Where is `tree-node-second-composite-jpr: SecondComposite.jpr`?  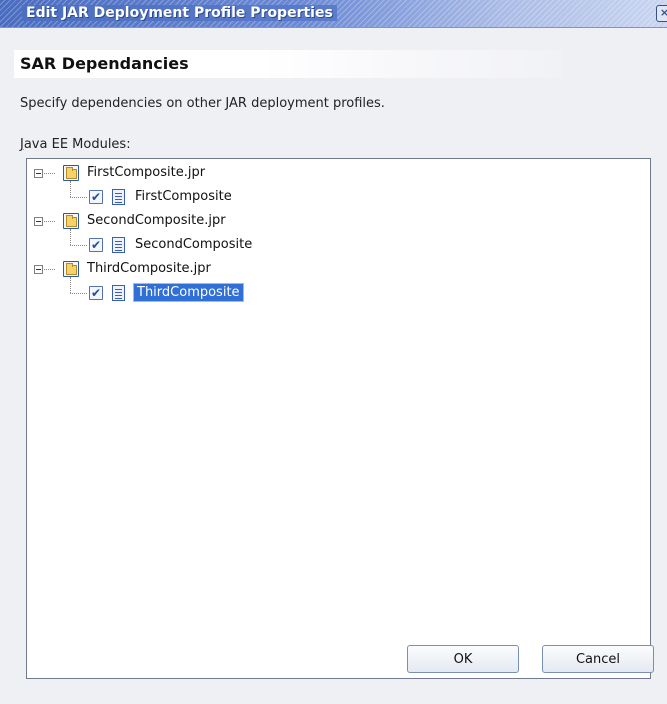 tree-node-second-composite-jpr: SecondComposite.jpr is located at coordinates (156, 220).